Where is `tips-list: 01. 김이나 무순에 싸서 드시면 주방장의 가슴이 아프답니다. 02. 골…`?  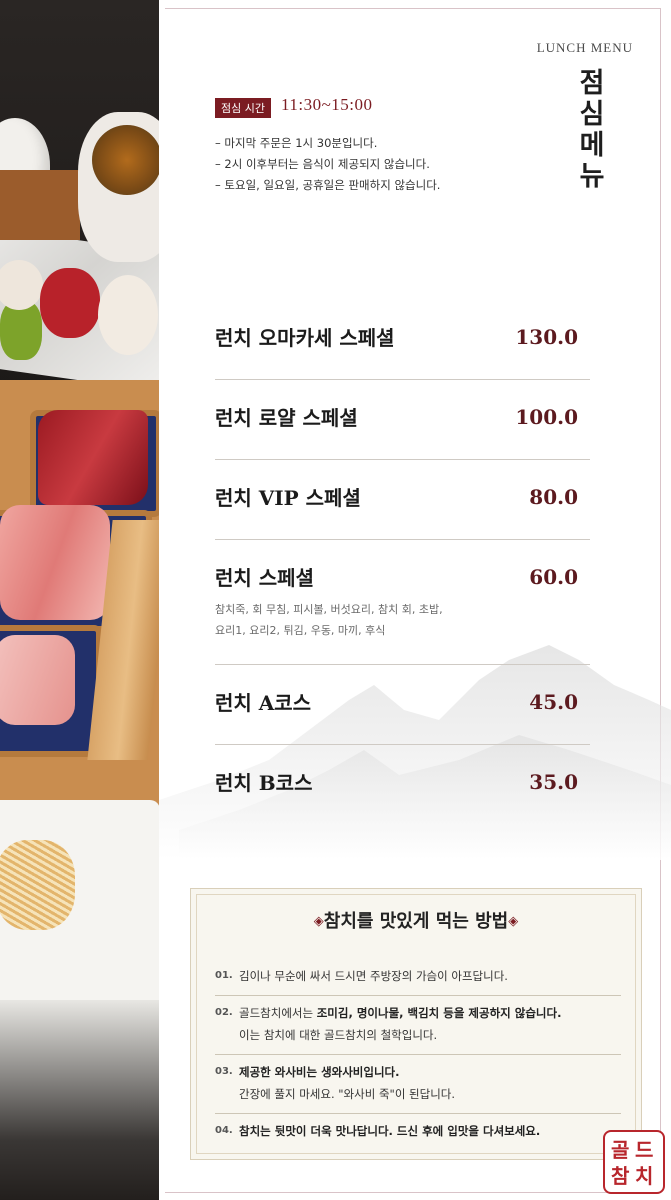 tips-list: 01. 김이나 무순에 싸서 드시면 주방장의 가슴이 아프답니다. 02. 골… is located at coordinates (418, 1054).